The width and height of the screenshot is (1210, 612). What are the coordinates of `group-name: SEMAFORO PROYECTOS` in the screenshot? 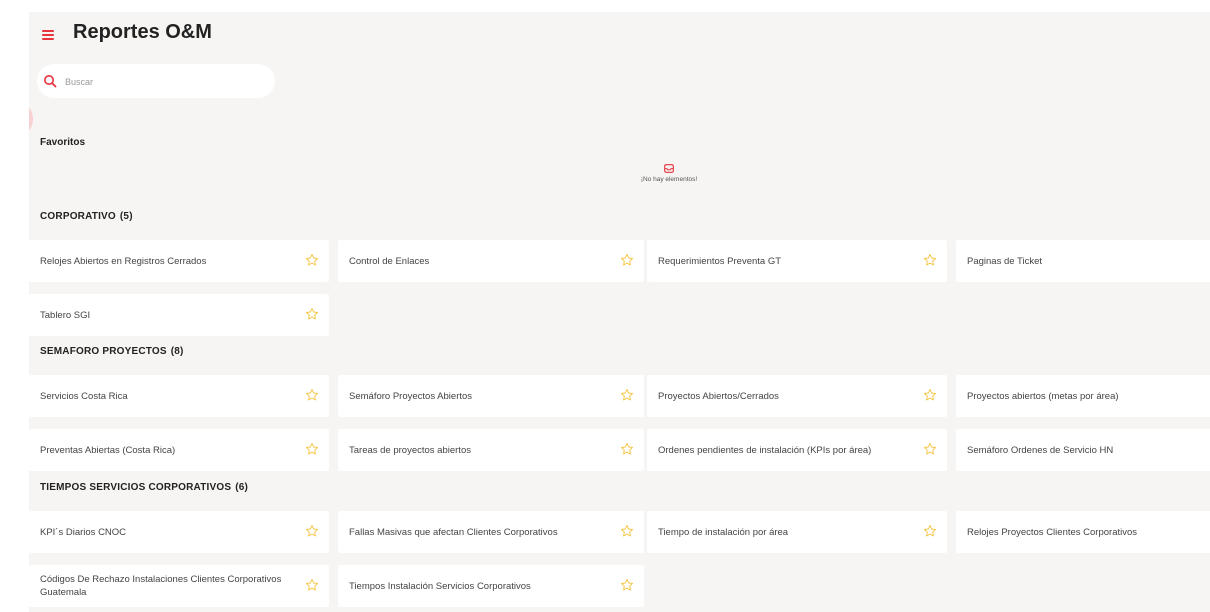 It's located at (103, 351).